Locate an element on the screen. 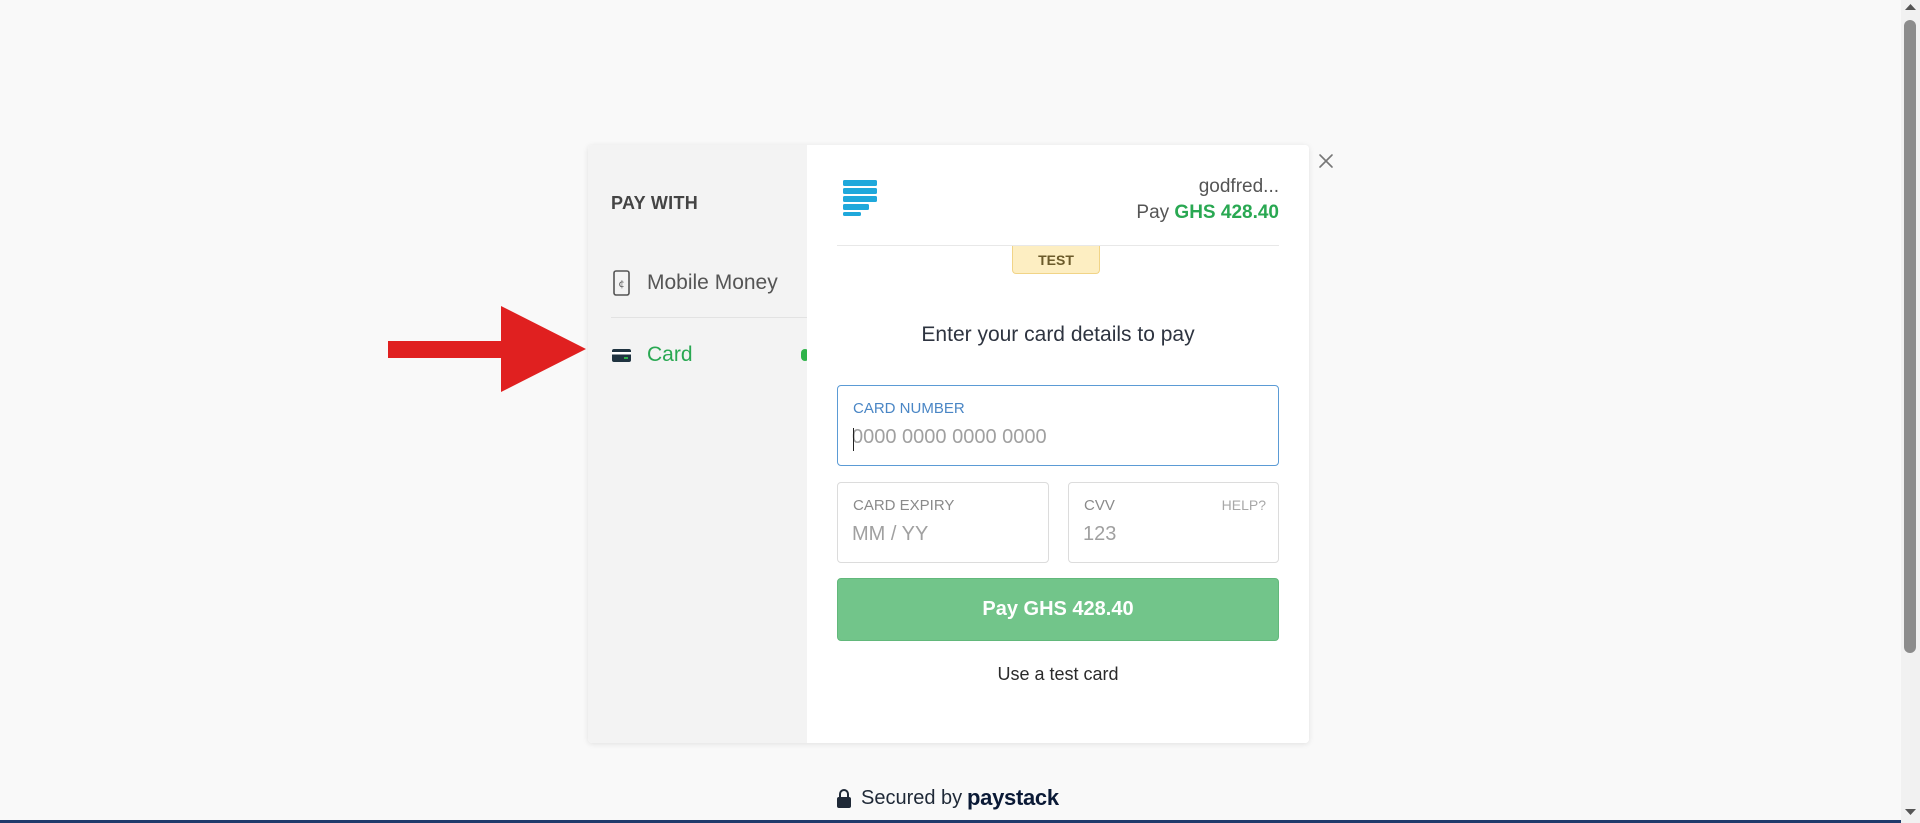  card-expiry-input is located at coordinates (942, 534).